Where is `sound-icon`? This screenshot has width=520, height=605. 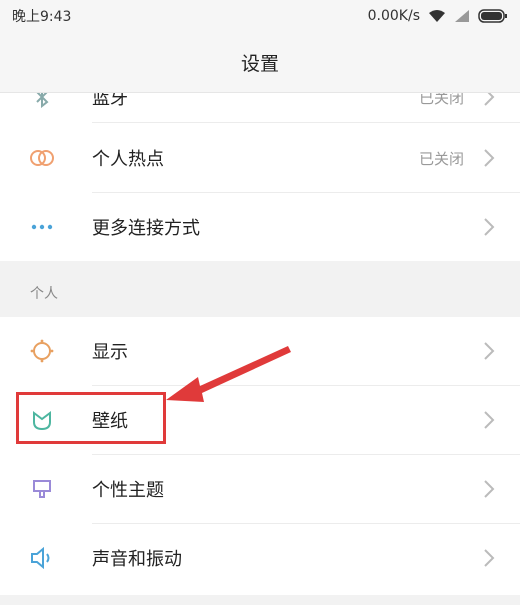
sound-icon is located at coordinates (42, 558).